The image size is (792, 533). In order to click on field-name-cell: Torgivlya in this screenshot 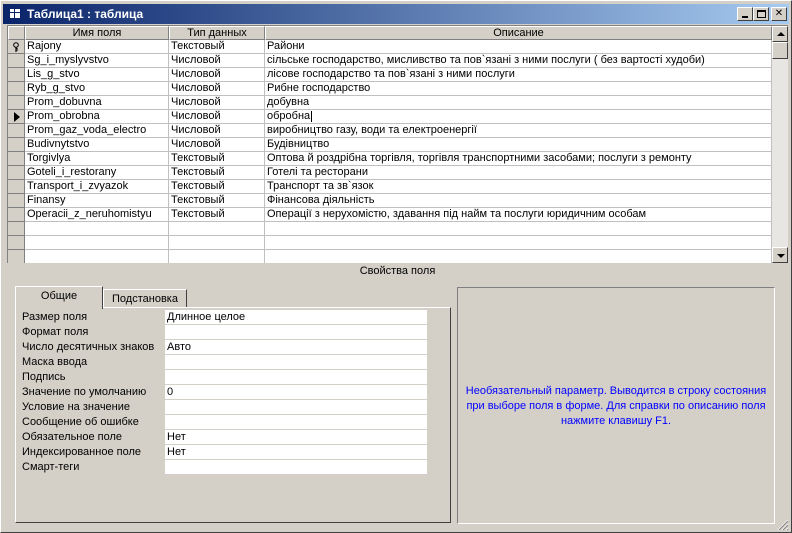, I will do `click(97, 159)`.